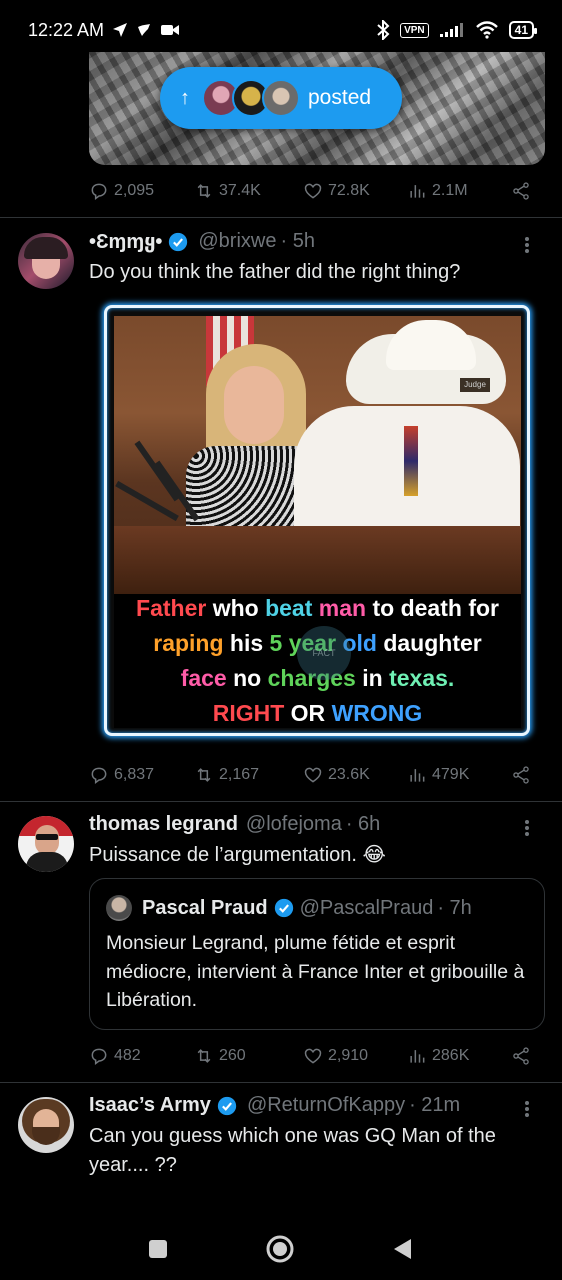 This screenshot has height=1280, width=562. What do you see at coordinates (326, 1105) in the screenshot?
I see `handle: @ReturnOfKappy` at bounding box center [326, 1105].